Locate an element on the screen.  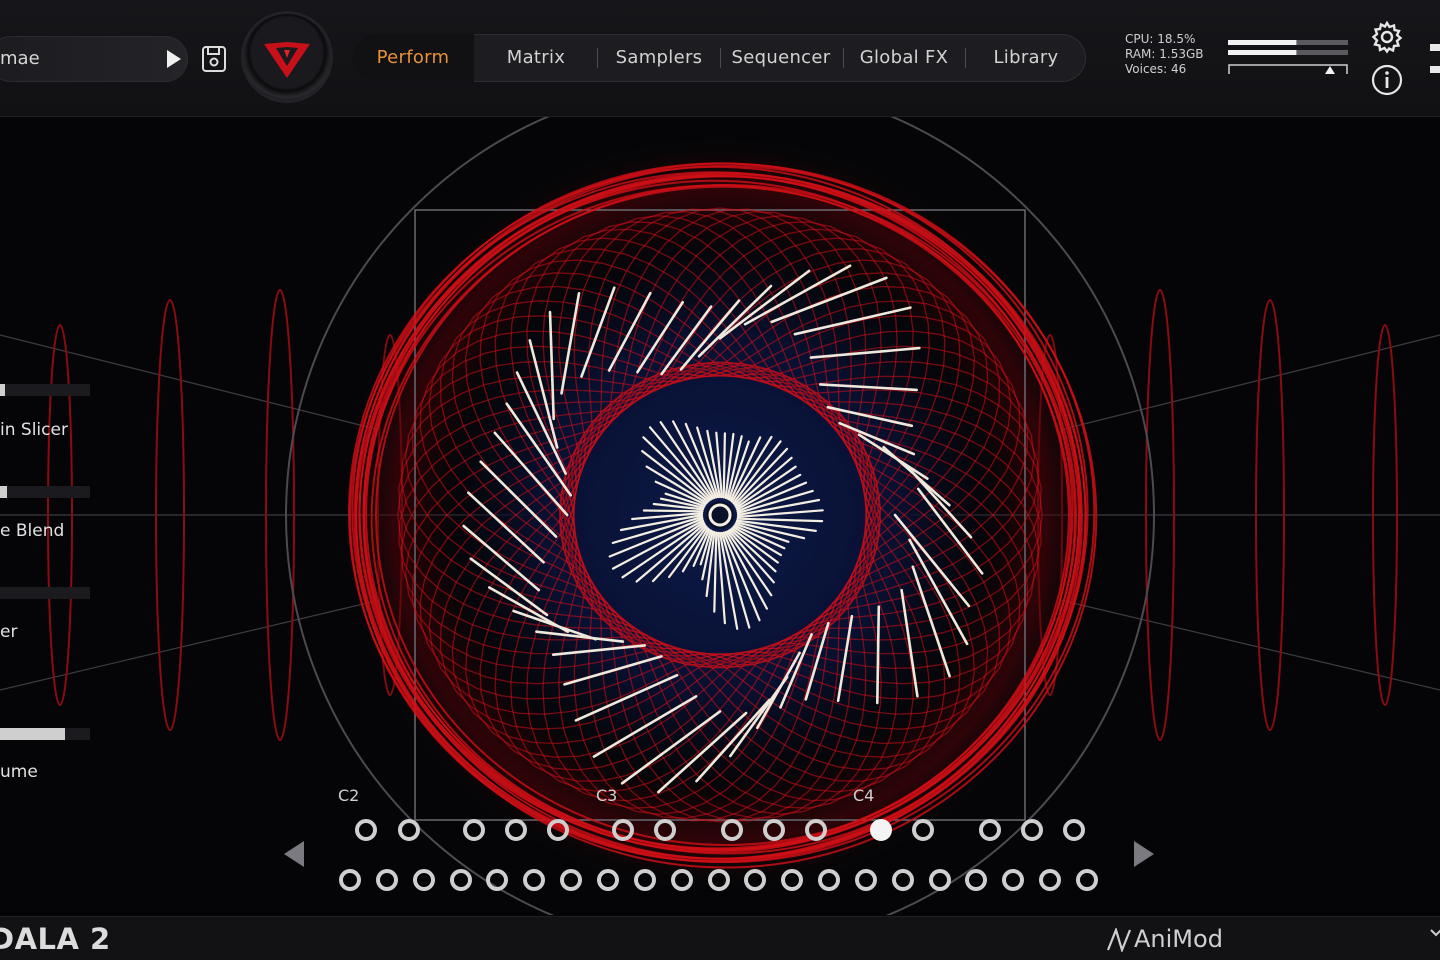
brand-logo is located at coordinates (287, 57).